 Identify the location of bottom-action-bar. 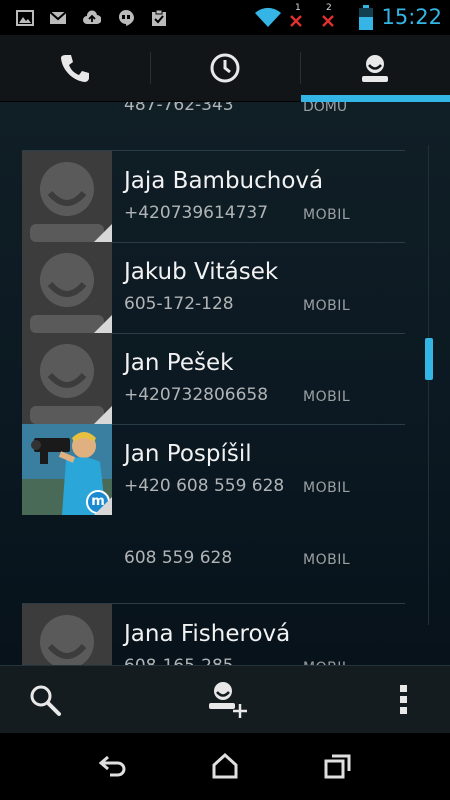
(225, 699).